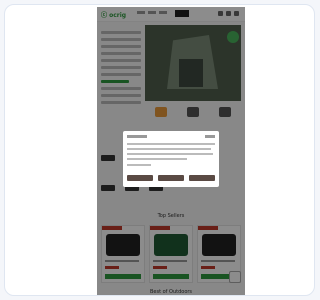 The image size is (320, 300). What do you see at coordinates (210, 136) in the screenshot?
I see `modal-close-link` at bounding box center [210, 136].